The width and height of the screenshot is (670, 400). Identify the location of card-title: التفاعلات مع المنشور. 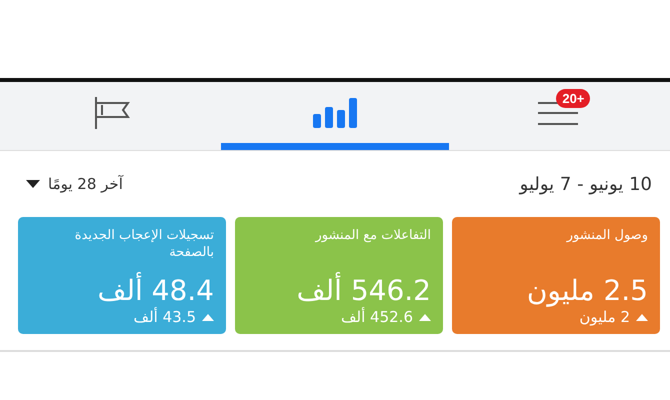
(372, 235).